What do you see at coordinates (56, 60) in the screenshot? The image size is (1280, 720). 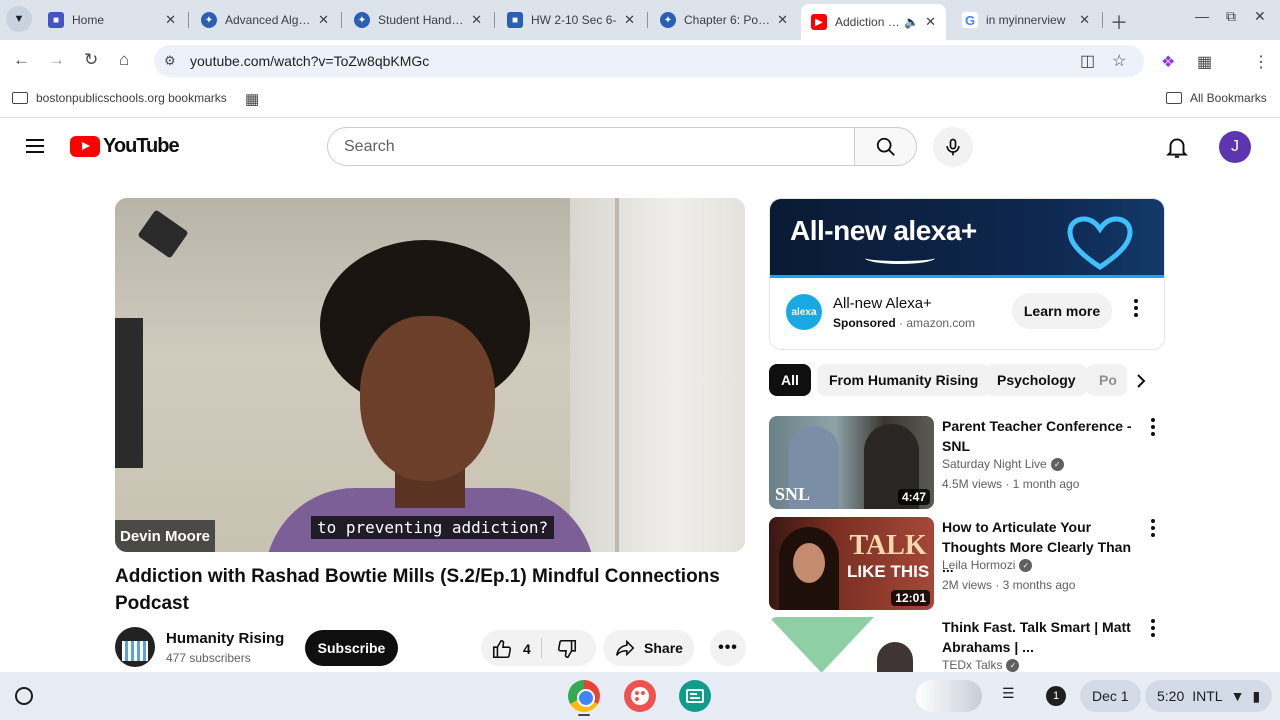 I see `forward-arrow-icon: →` at bounding box center [56, 60].